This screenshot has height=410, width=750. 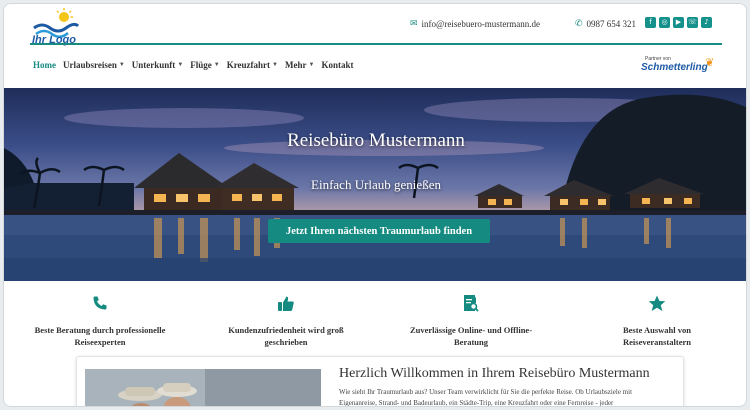 I want to click on envelope-icon: ✉, so click(x=414, y=23).